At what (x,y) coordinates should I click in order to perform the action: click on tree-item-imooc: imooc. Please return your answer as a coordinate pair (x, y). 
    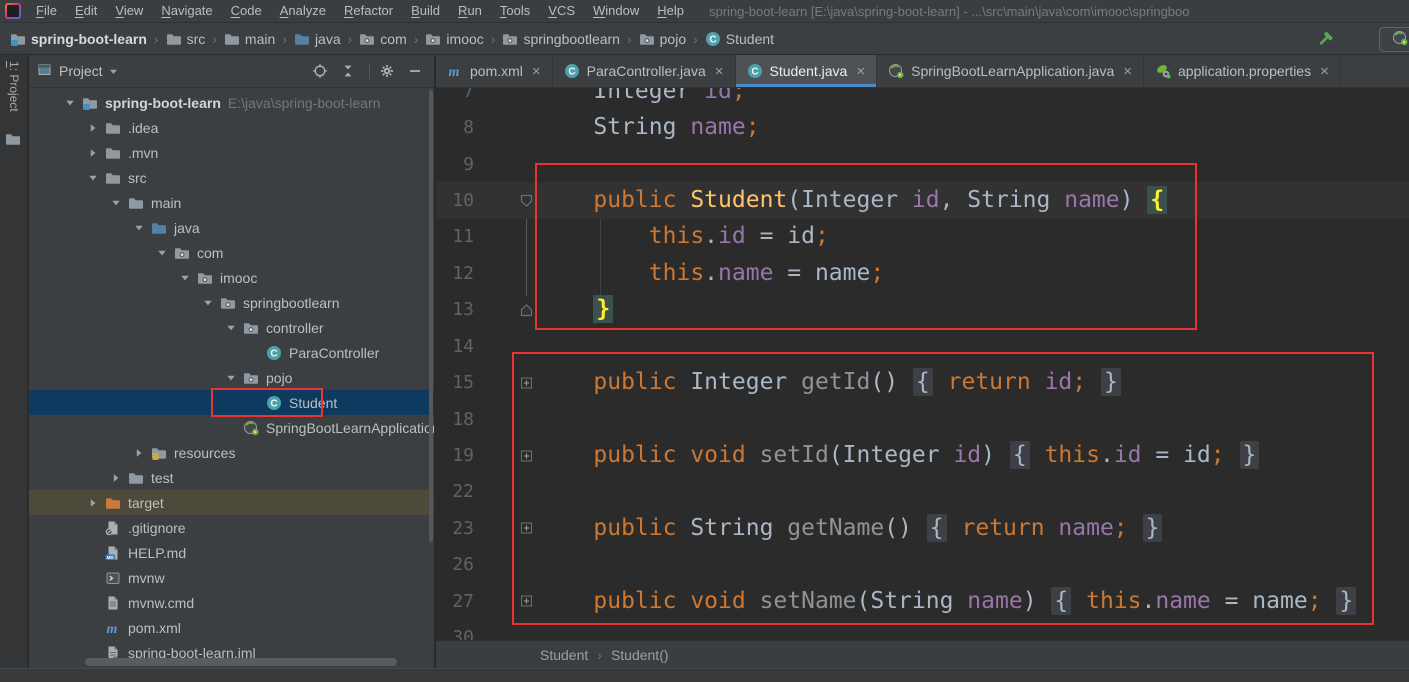
    Looking at the image, I should click on (231, 277).